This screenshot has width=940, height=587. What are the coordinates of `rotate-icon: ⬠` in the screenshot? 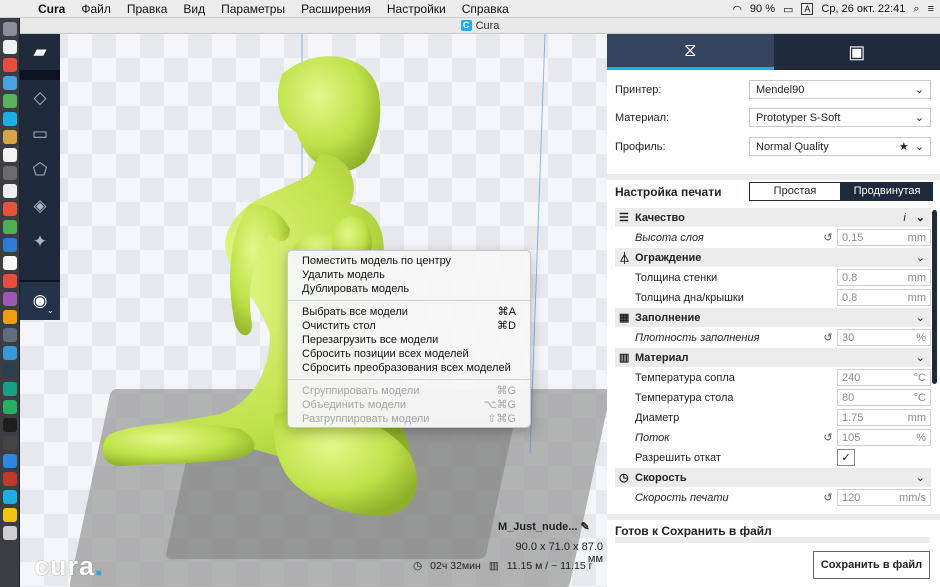 It's located at (40, 170).